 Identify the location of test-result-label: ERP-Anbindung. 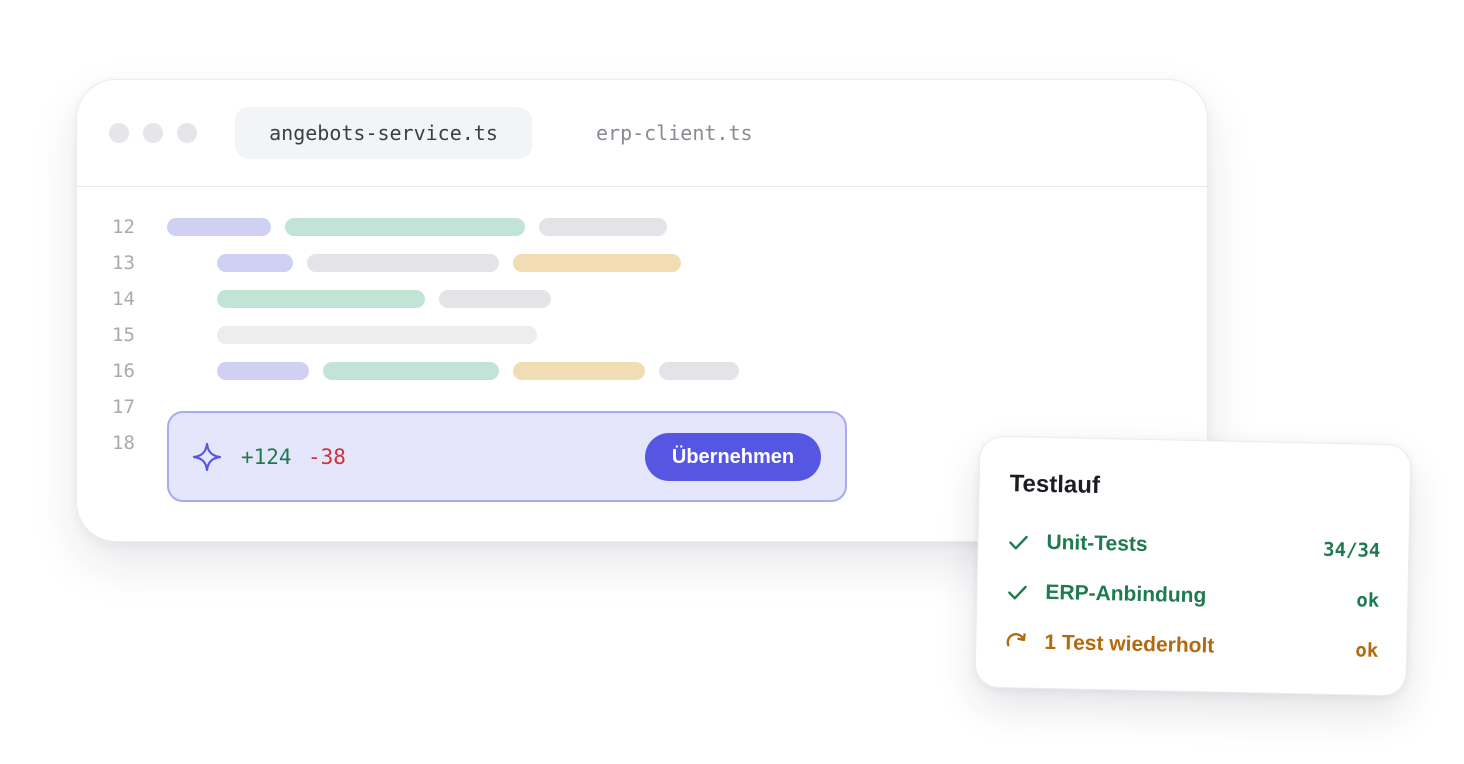
(1126, 594).